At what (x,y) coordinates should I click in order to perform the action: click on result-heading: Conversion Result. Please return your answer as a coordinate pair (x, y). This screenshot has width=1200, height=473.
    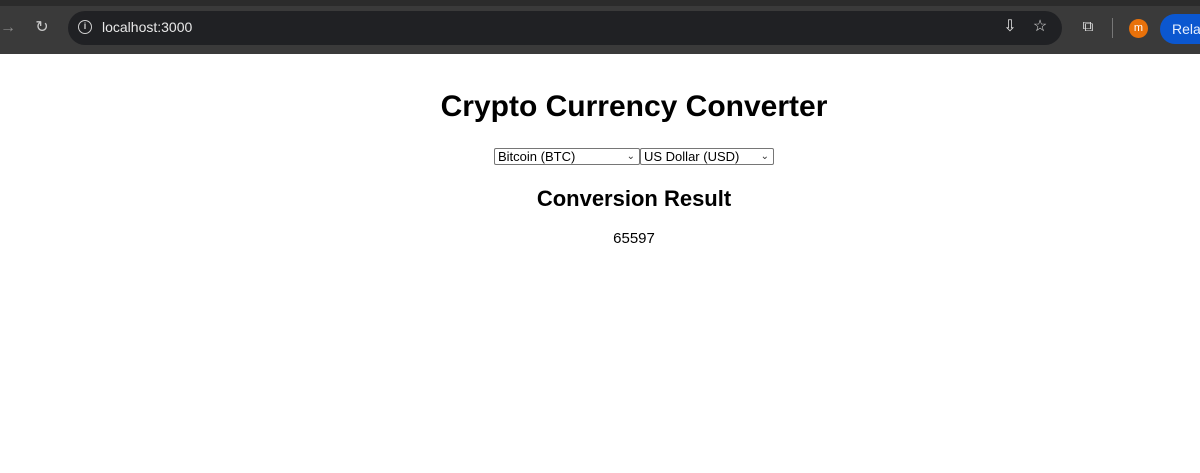
    Looking at the image, I should click on (634, 198).